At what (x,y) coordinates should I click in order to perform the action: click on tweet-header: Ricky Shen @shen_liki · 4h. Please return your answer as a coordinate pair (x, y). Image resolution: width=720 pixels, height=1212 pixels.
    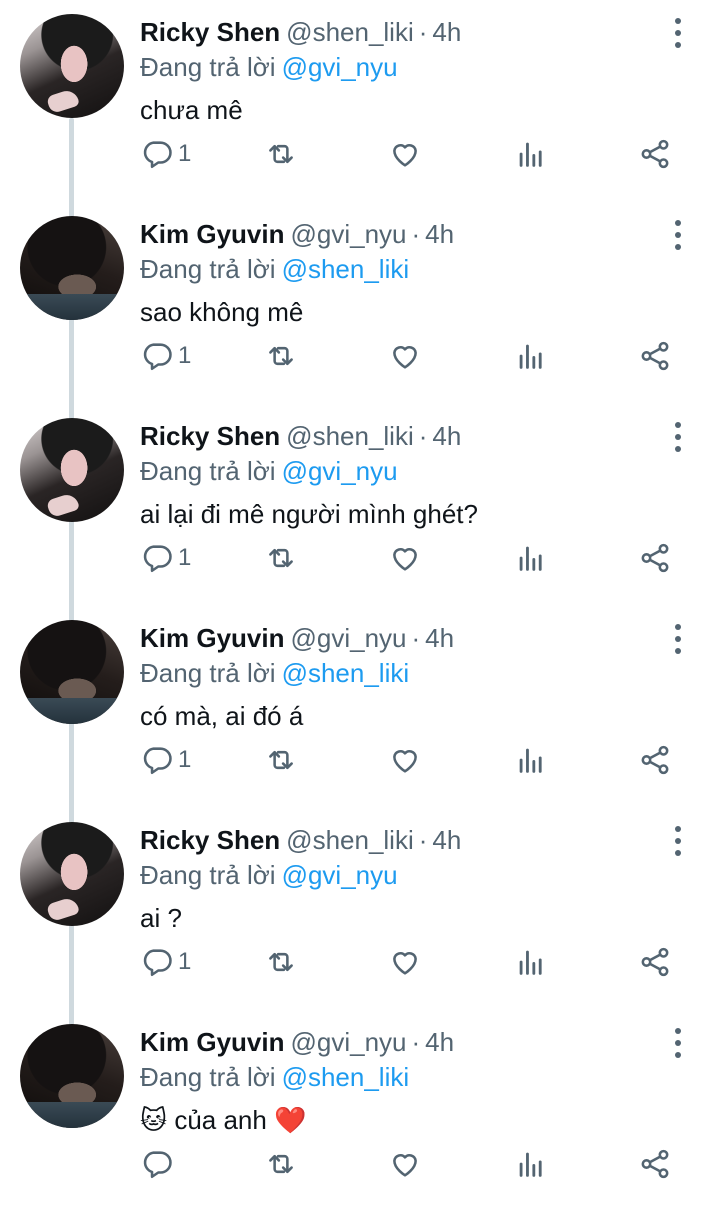
    Looking at the image, I should click on (300, 32).